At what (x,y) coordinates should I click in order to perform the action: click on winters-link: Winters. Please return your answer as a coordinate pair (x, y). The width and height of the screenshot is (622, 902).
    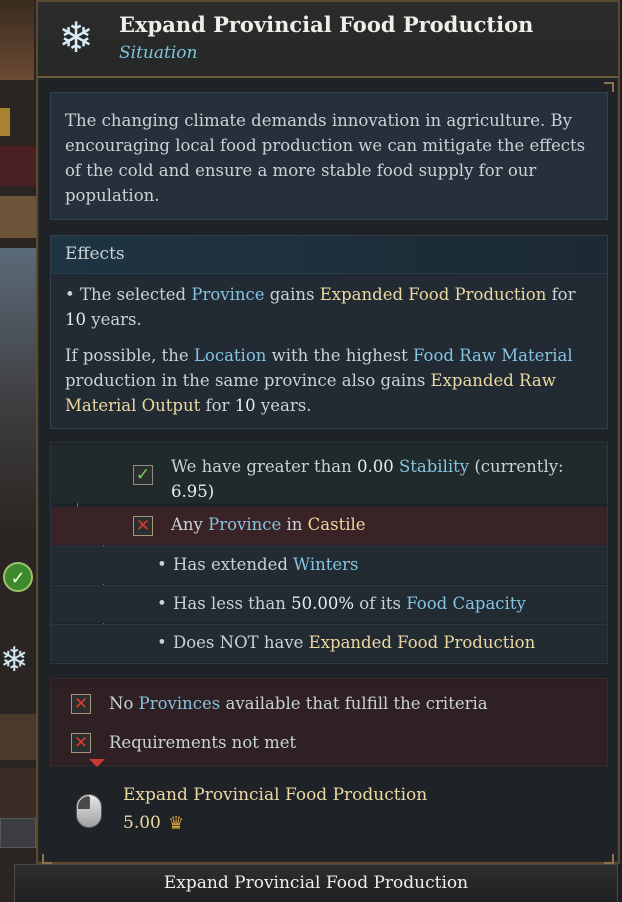
    Looking at the image, I should click on (325, 564).